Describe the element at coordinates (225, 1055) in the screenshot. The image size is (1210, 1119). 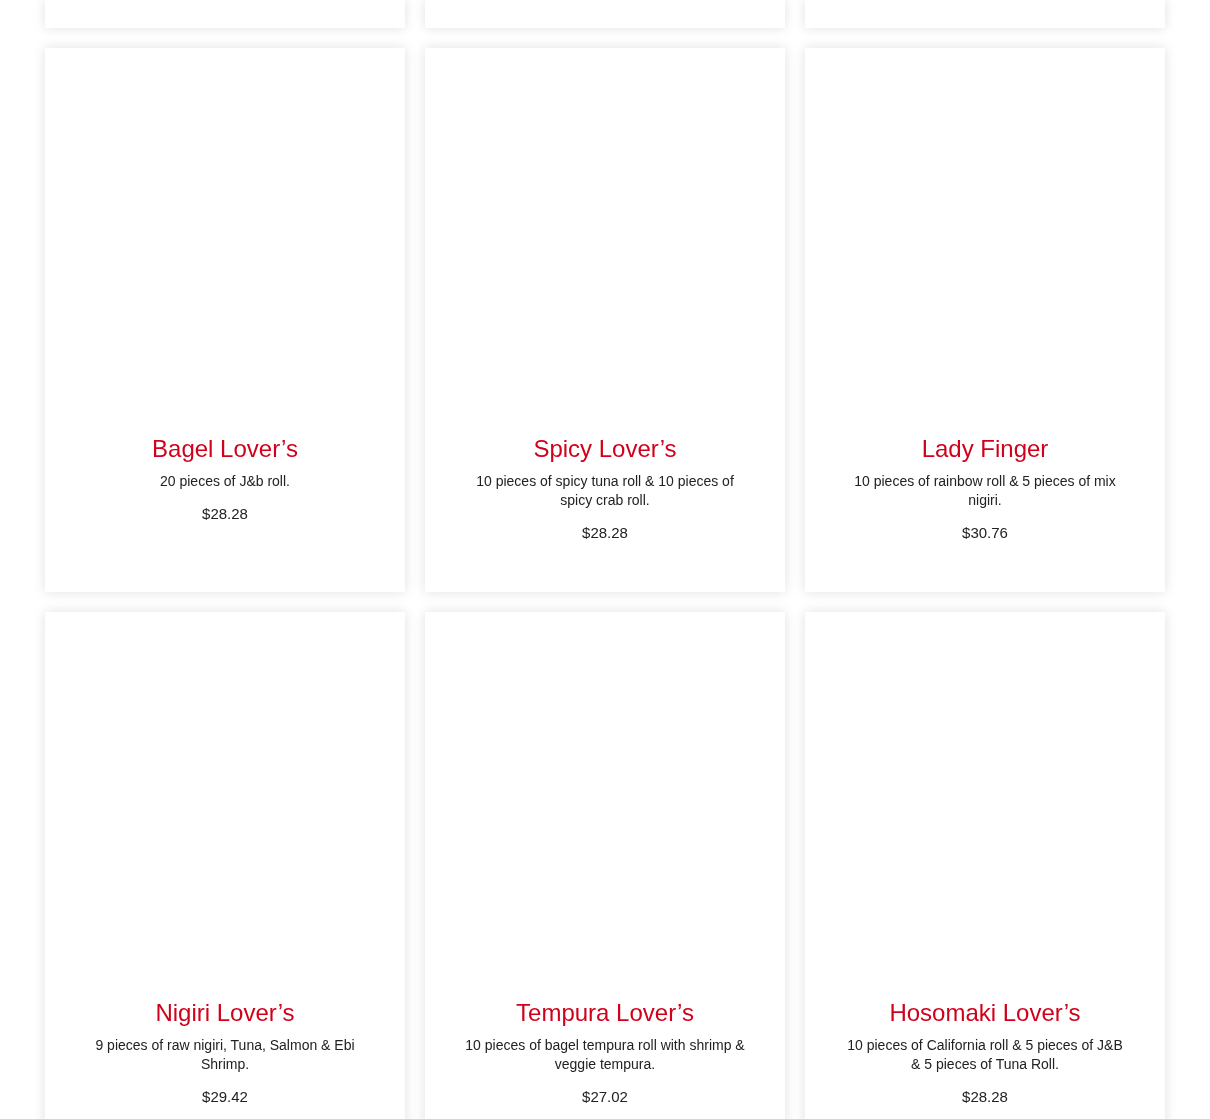
I see `product-description: 9 pieces of raw nigiri, Tuna, Salmon & Ebi Shrimp.` at that location.